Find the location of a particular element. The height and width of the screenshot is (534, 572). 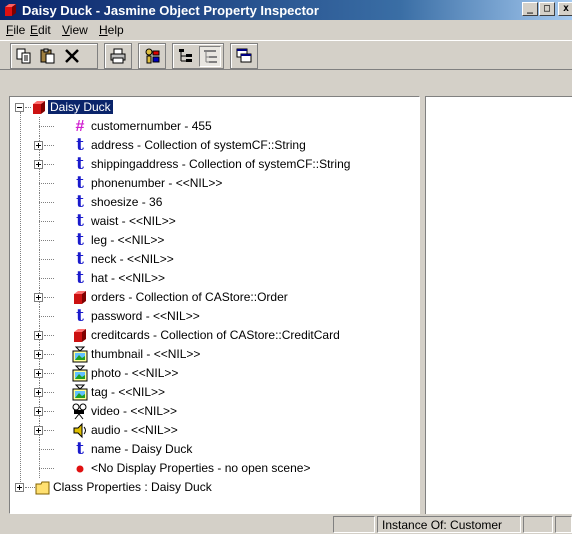

status-bar: Instance Of: Customer is located at coordinates (286, 524).